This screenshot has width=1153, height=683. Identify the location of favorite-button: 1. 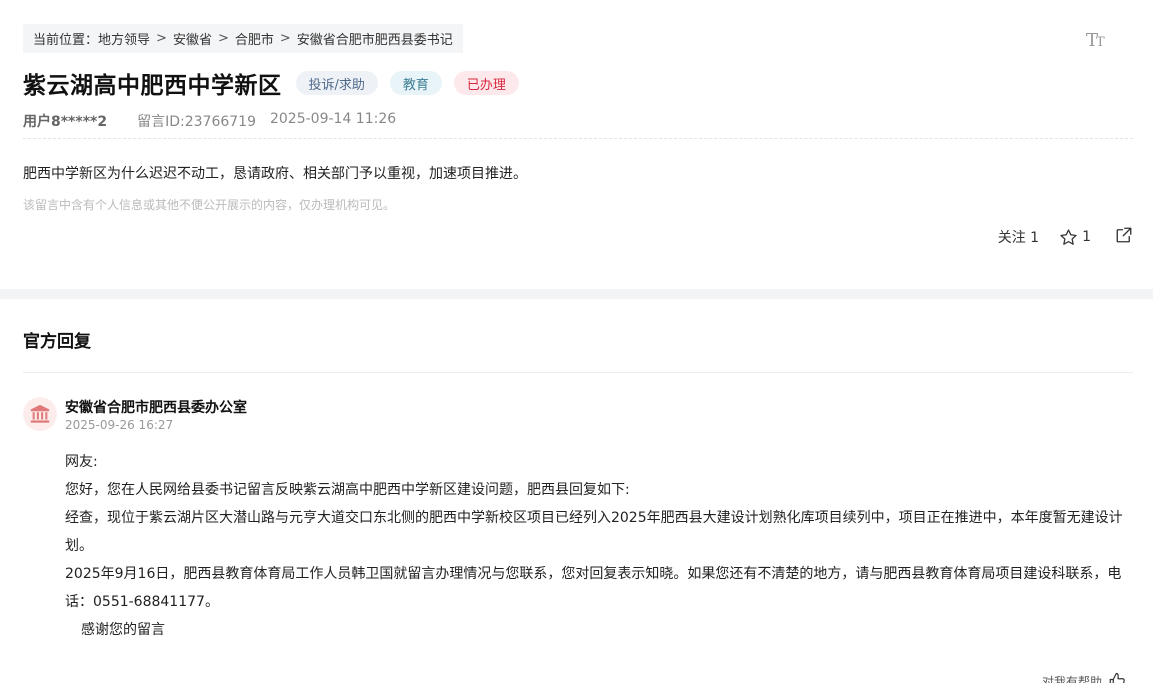
(1075, 237).